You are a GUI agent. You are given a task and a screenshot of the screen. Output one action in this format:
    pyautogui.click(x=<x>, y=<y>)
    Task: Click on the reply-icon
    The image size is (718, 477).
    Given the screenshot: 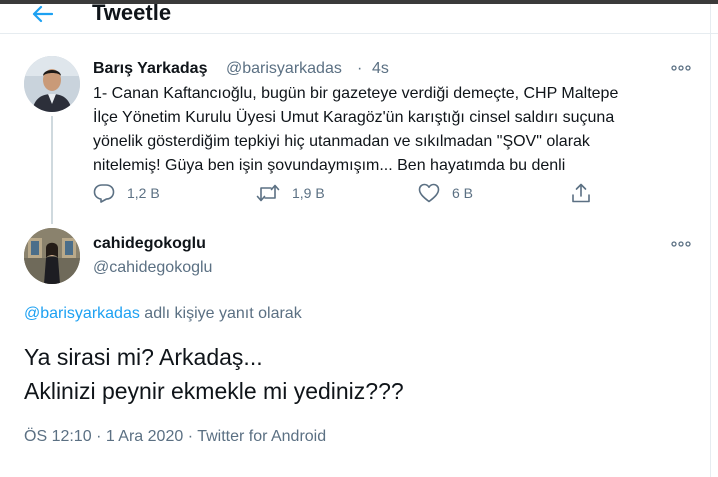 What is the action you would take?
    pyautogui.click(x=104, y=193)
    